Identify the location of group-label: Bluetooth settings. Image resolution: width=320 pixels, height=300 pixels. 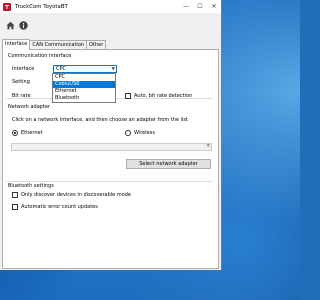
(31, 186).